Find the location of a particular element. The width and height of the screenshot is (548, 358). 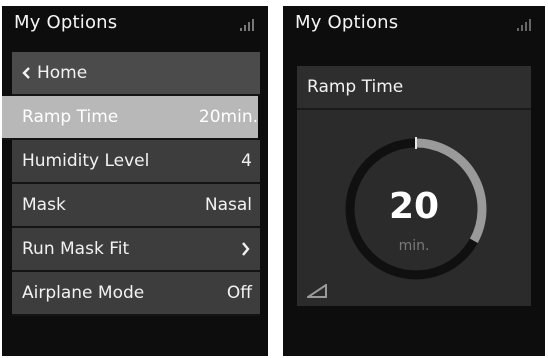

chevron-right-icon is located at coordinates (246, 249).